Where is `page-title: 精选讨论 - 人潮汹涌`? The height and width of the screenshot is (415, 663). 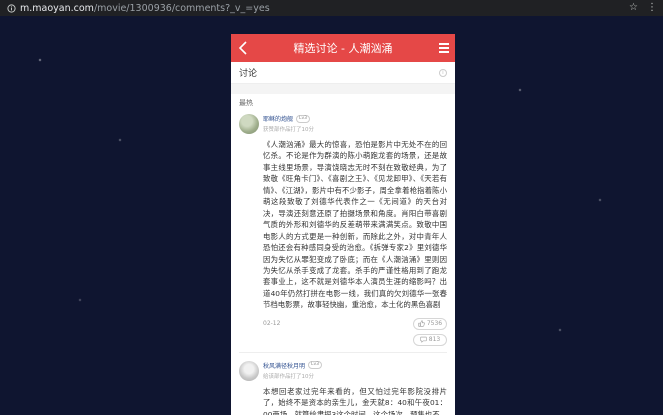 page-title: 精选讨论 - 人潮汹涌 is located at coordinates (343, 48).